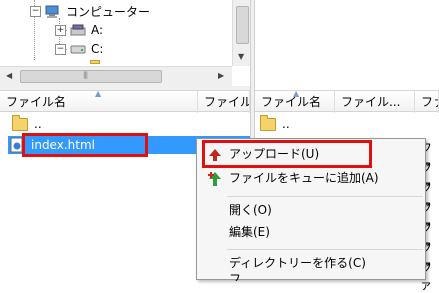 The width and height of the screenshot is (439, 293). What do you see at coordinates (215, 179) in the screenshot?
I see `add-to-queue-icon` at bounding box center [215, 179].